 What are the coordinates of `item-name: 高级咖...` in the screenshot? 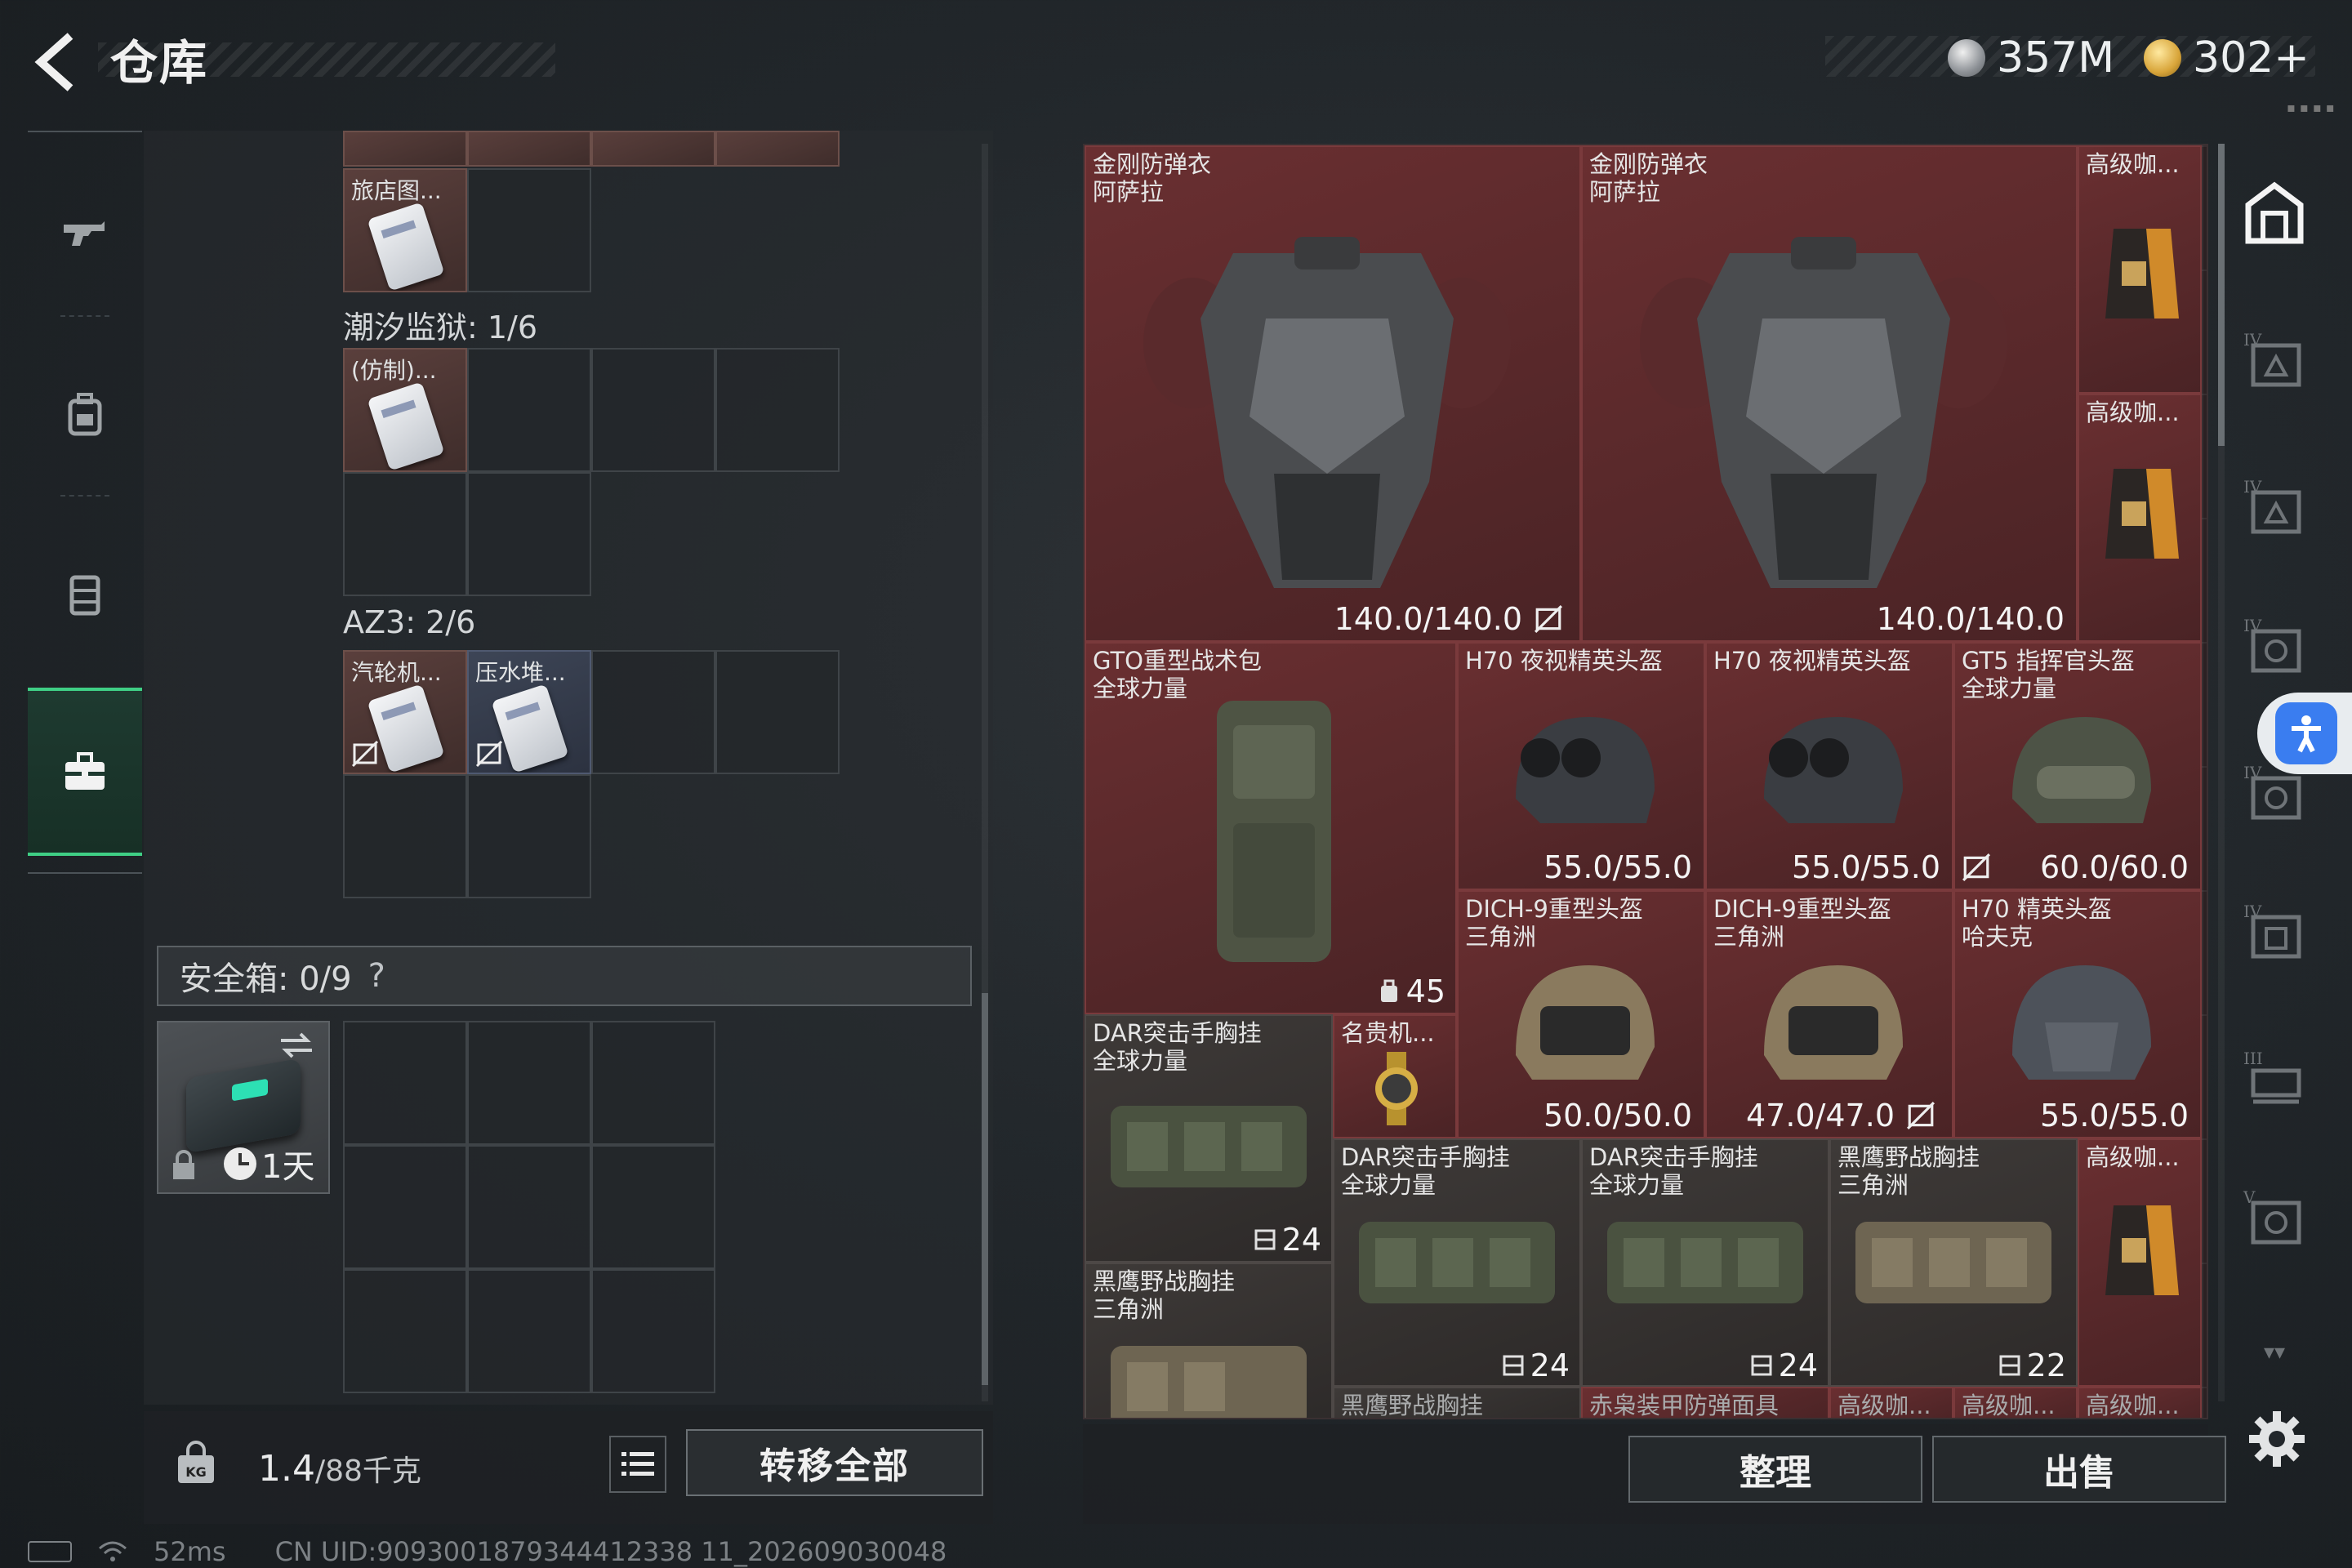 It's located at (1884, 1405).